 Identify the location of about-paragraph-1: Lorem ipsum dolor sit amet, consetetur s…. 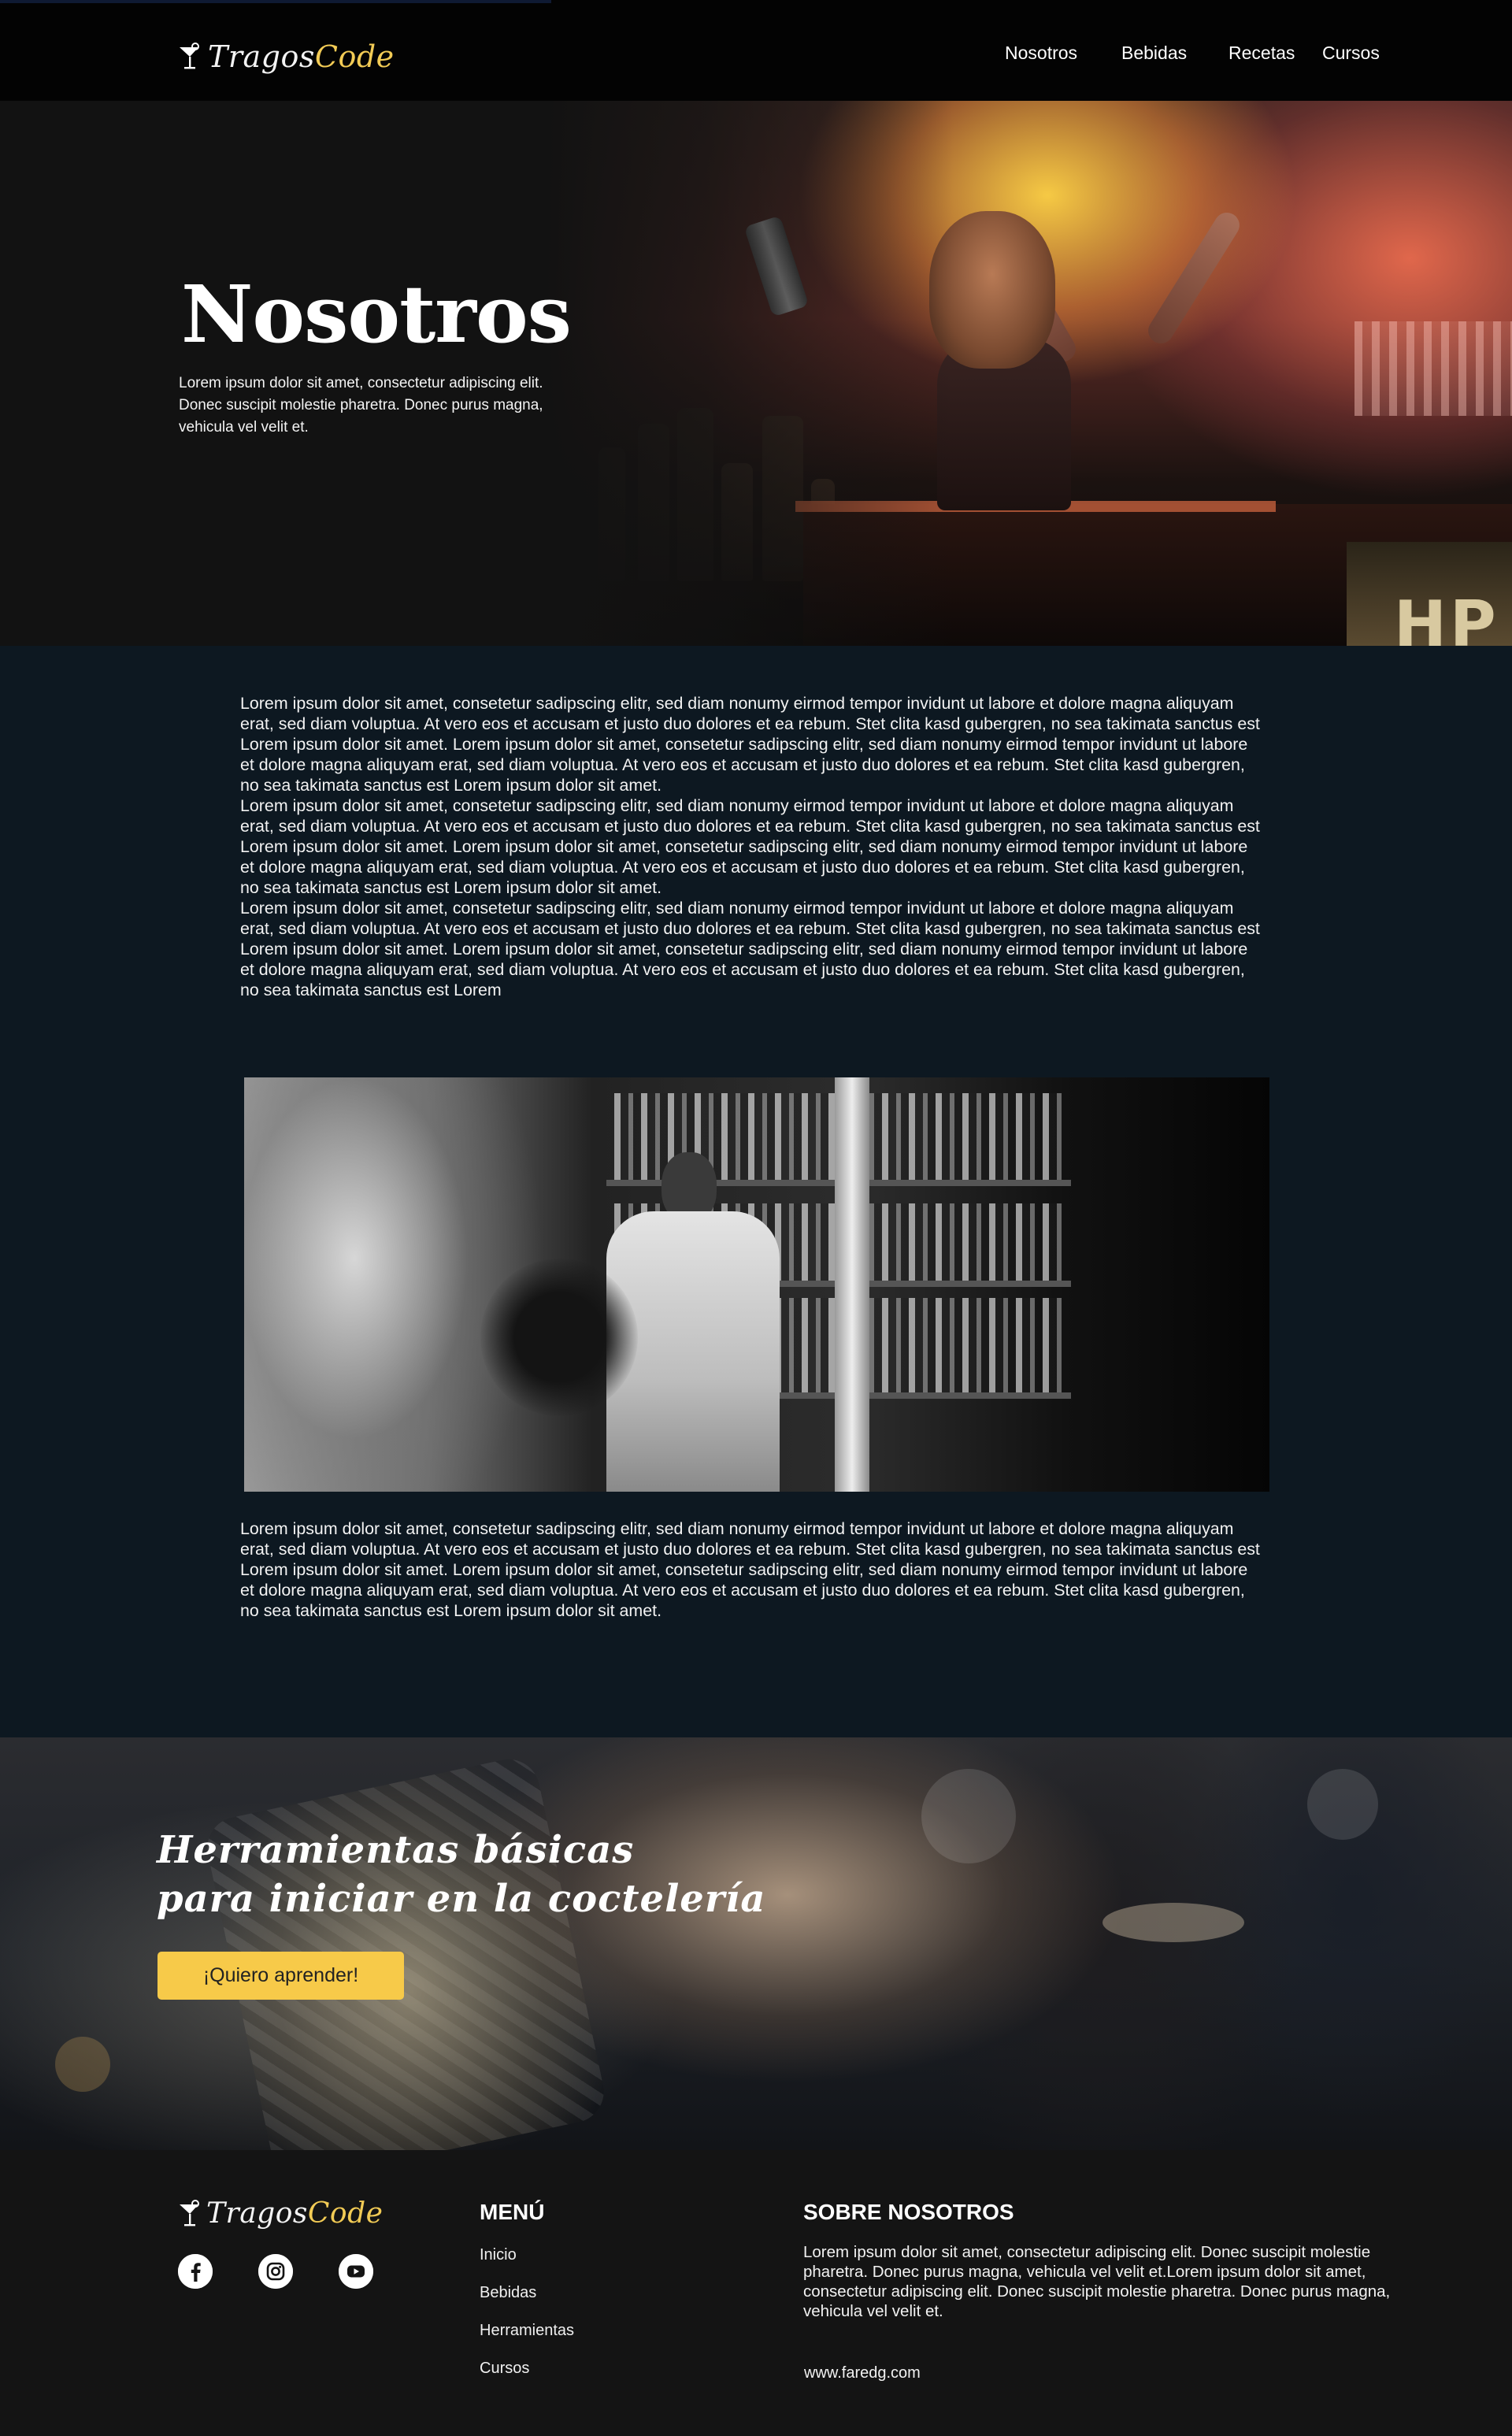
(750, 744).